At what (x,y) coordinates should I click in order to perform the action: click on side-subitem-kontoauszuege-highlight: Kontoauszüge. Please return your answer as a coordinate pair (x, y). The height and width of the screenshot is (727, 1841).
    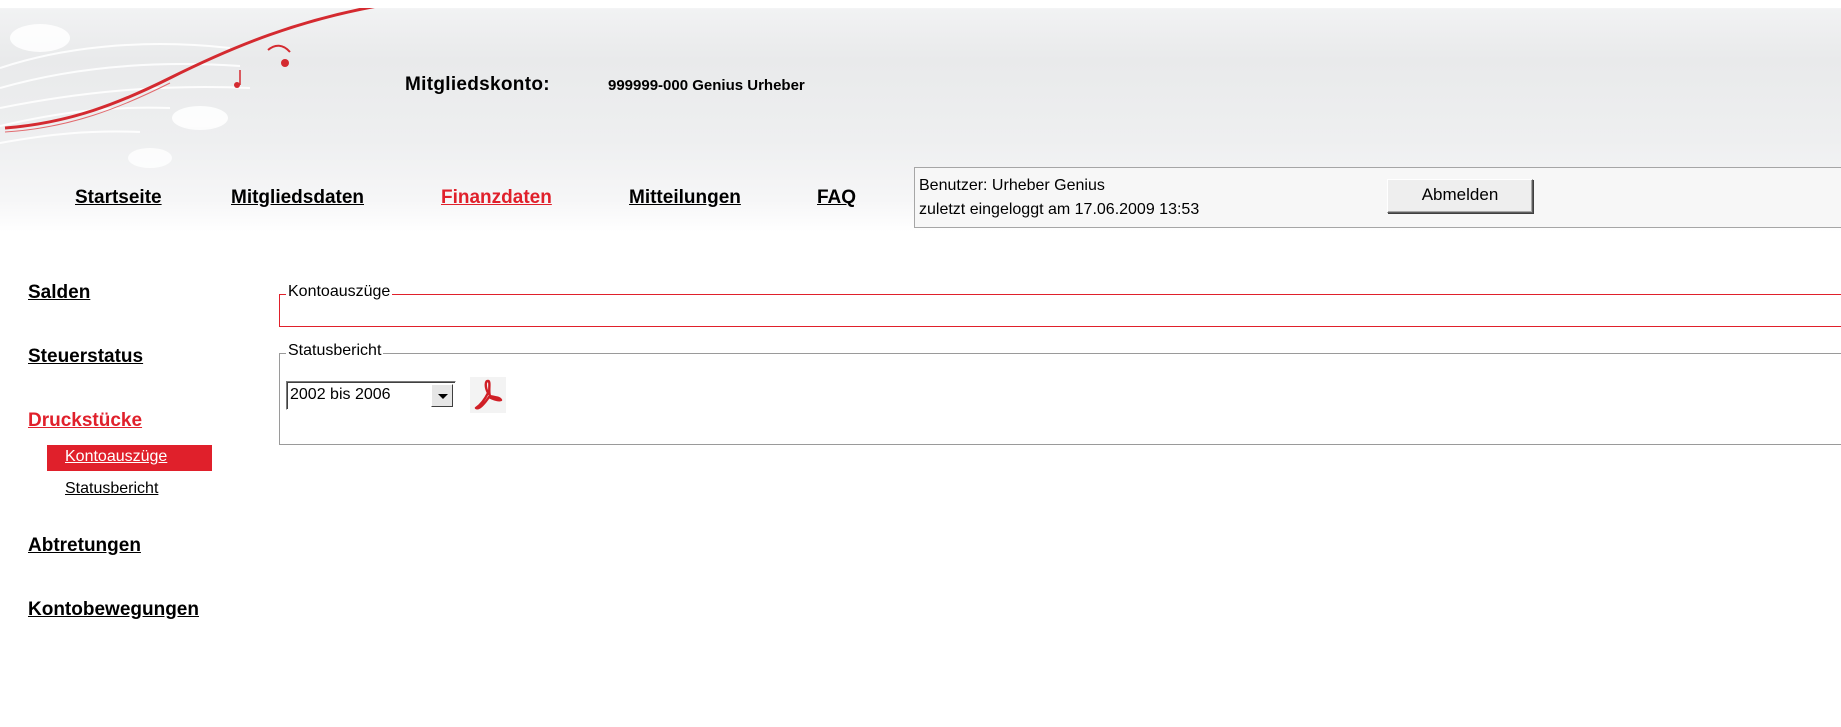
    Looking at the image, I should click on (129, 458).